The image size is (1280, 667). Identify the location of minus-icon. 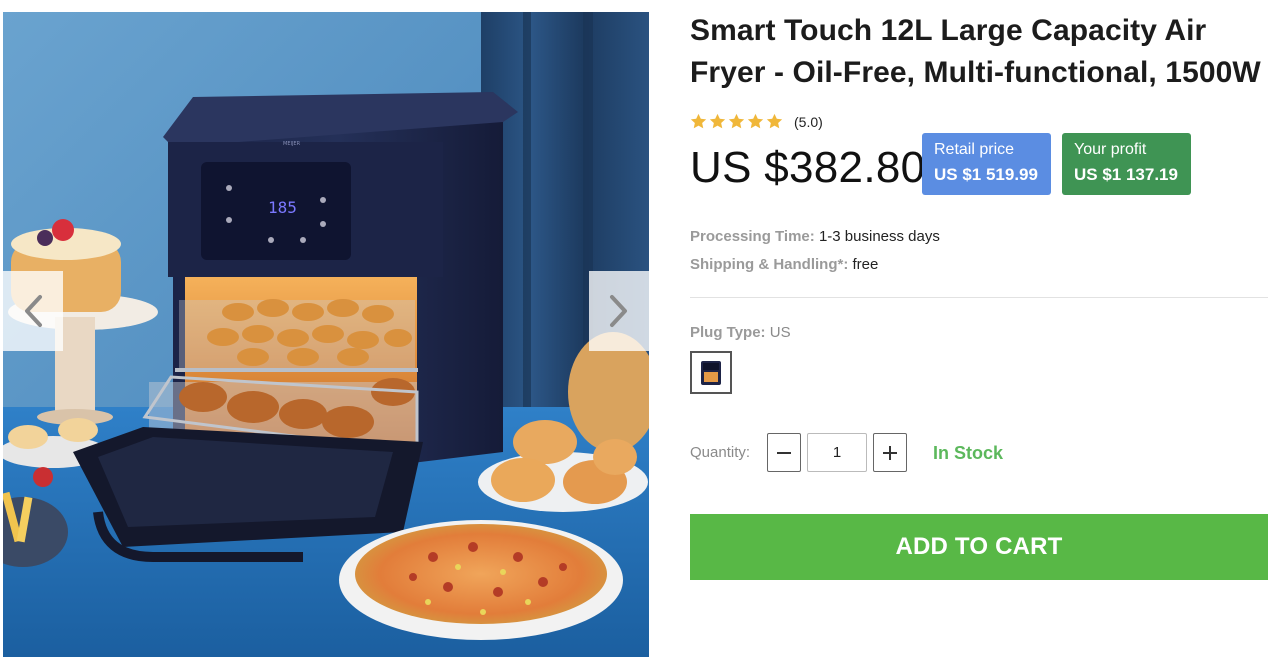
(784, 452).